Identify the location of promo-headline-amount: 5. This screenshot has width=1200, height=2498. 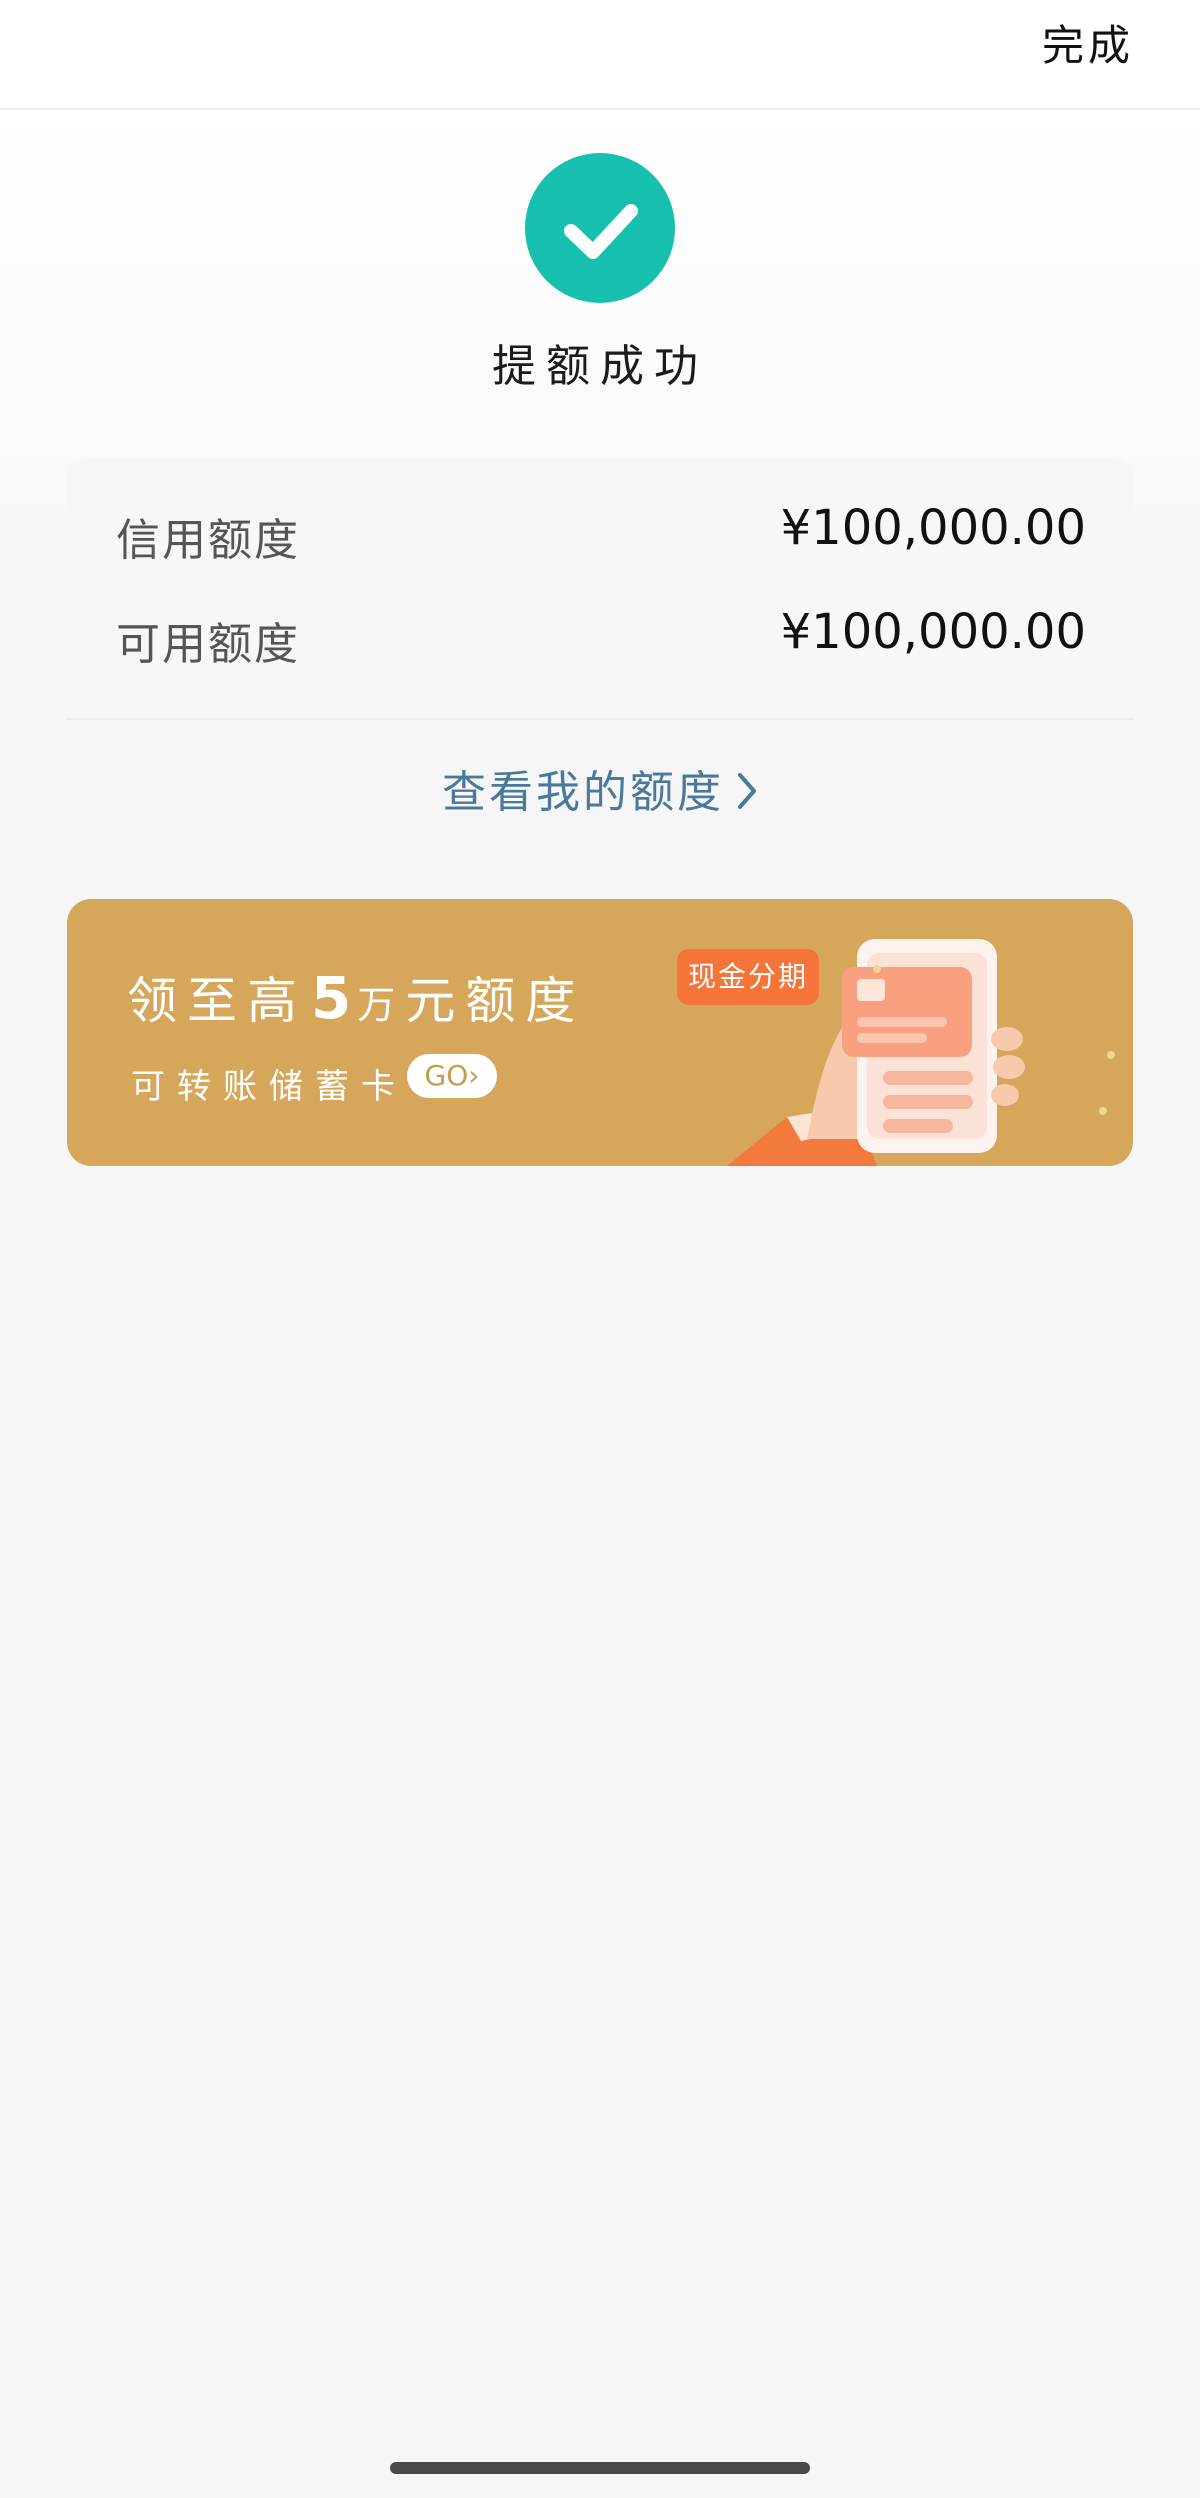
(332, 998).